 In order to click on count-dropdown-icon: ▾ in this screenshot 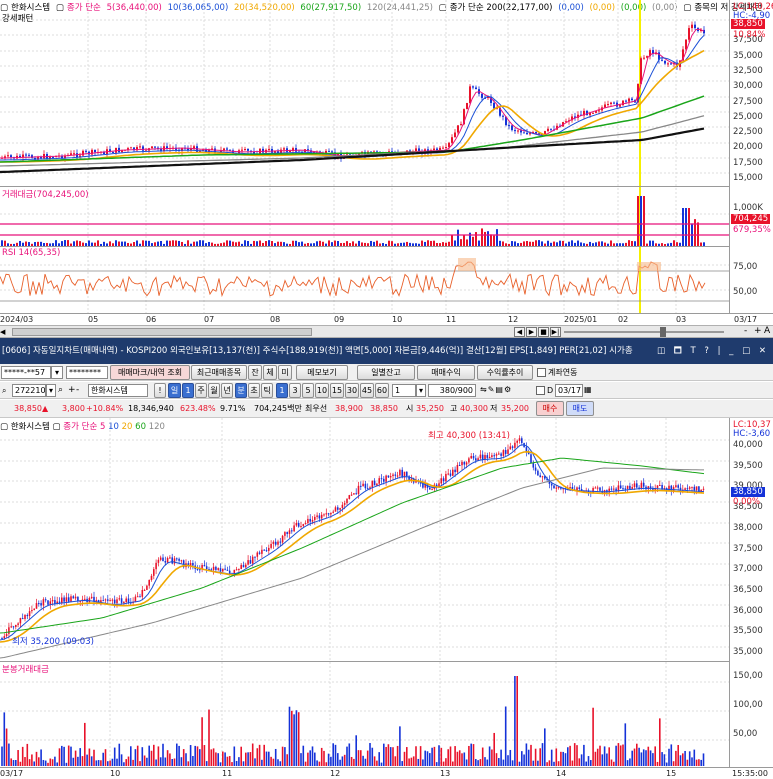, I will do `click(421, 390)`.